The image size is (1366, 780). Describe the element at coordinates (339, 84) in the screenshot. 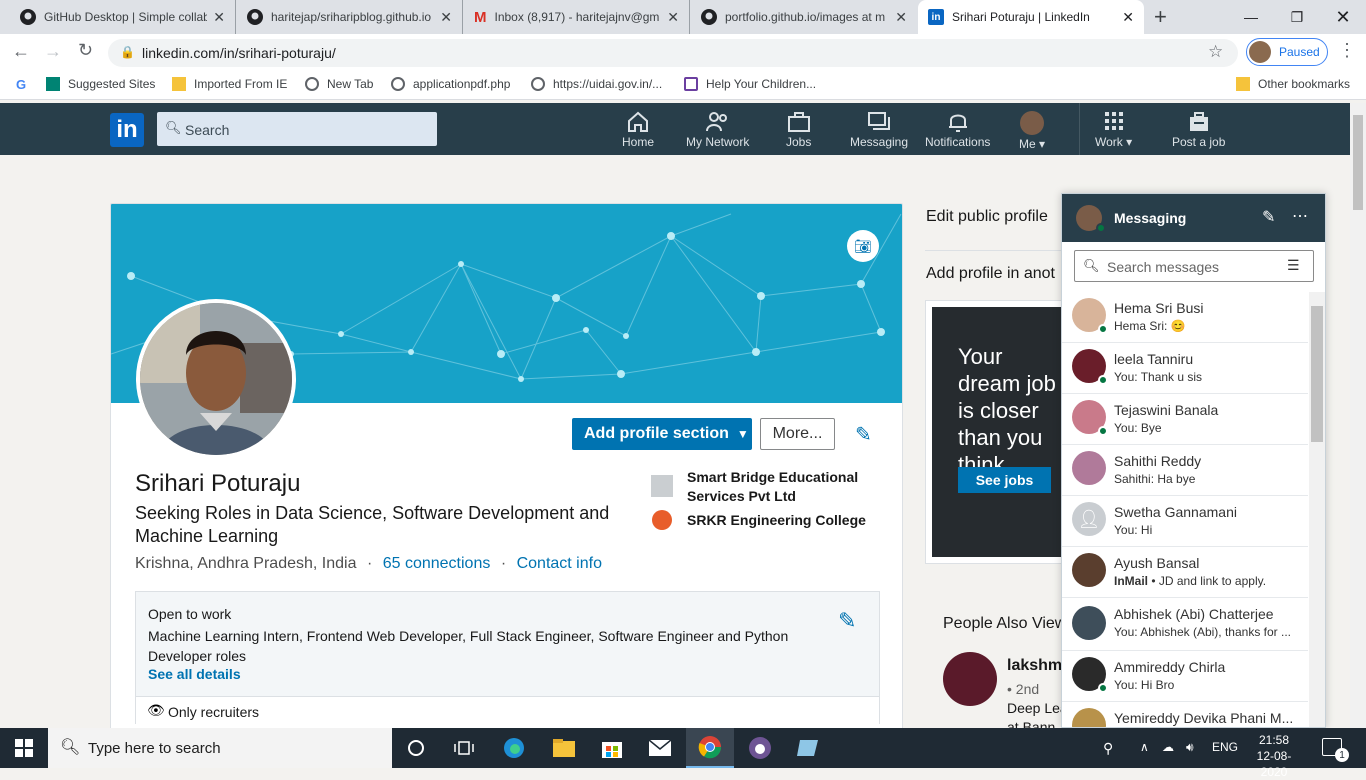

I see `bookmark-item: New Tab` at that location.